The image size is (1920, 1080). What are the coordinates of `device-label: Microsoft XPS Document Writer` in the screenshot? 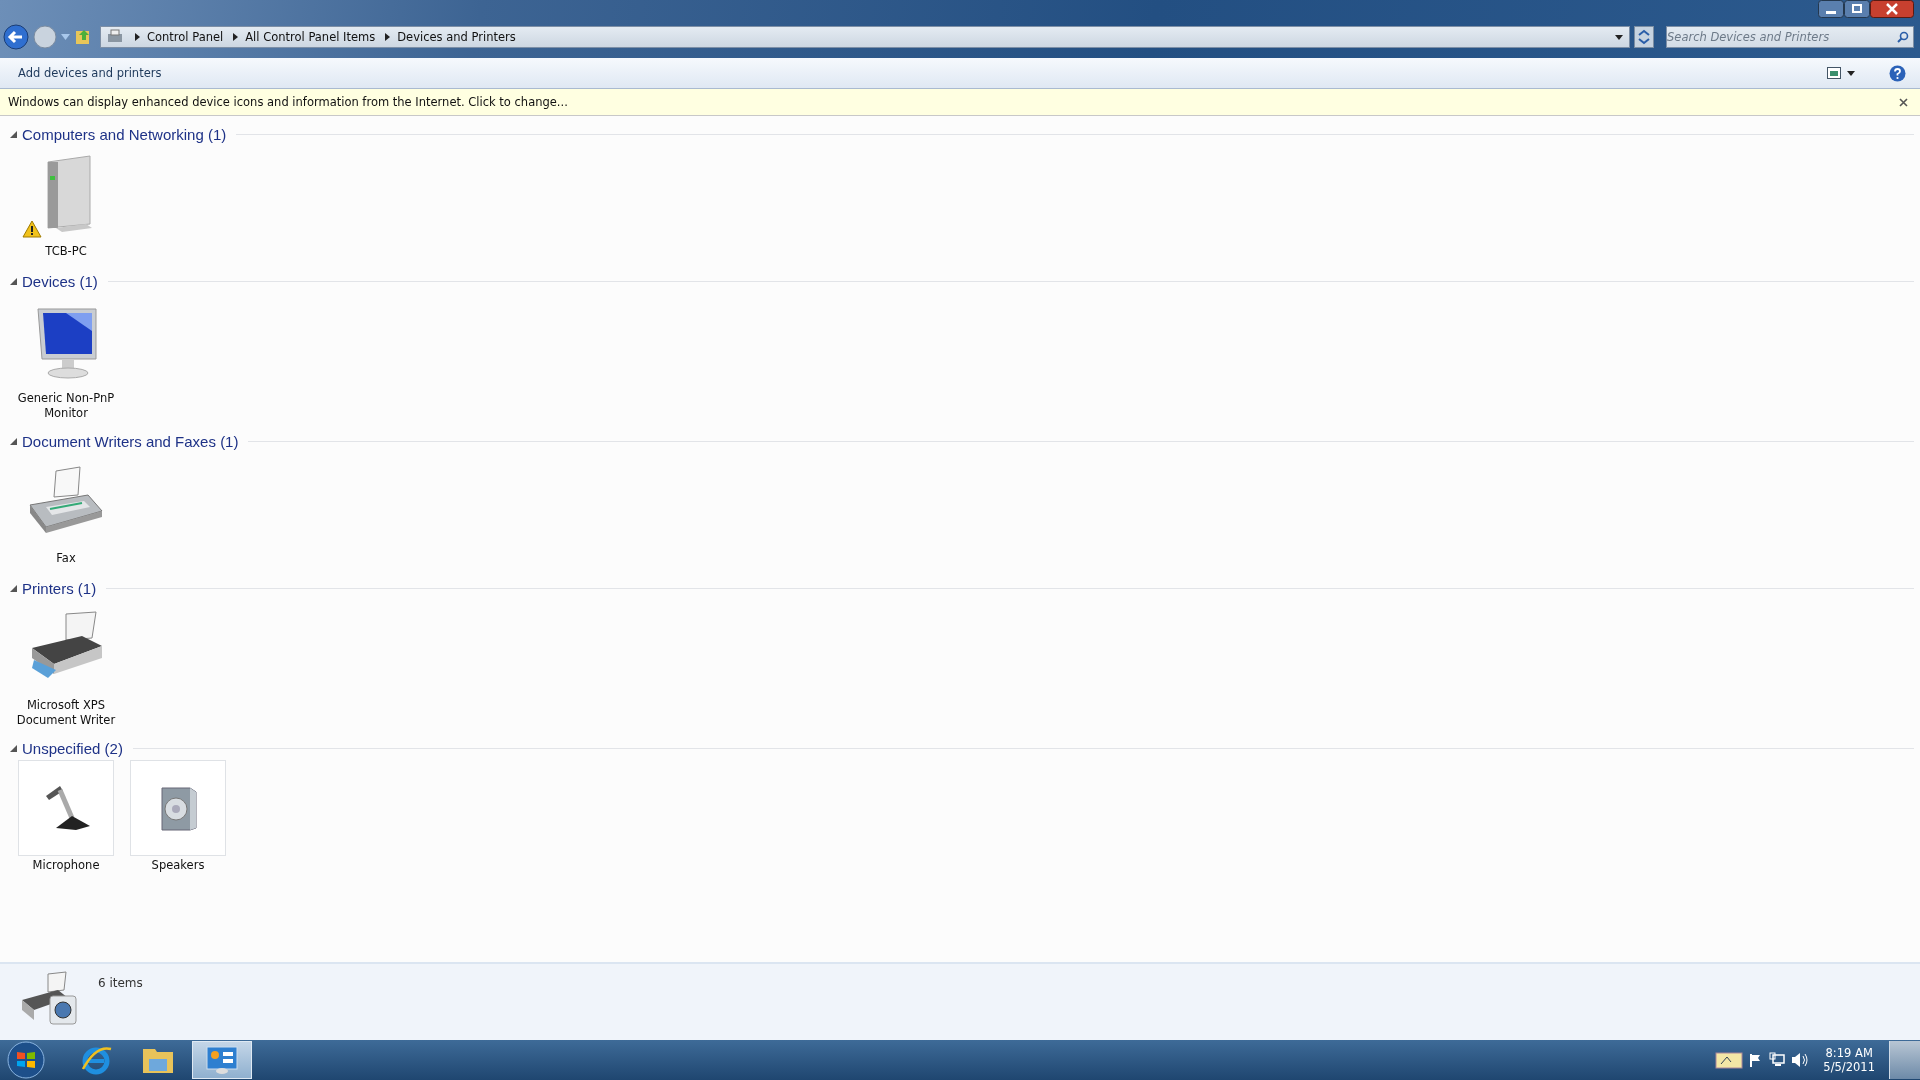 It's located at (66, 713).